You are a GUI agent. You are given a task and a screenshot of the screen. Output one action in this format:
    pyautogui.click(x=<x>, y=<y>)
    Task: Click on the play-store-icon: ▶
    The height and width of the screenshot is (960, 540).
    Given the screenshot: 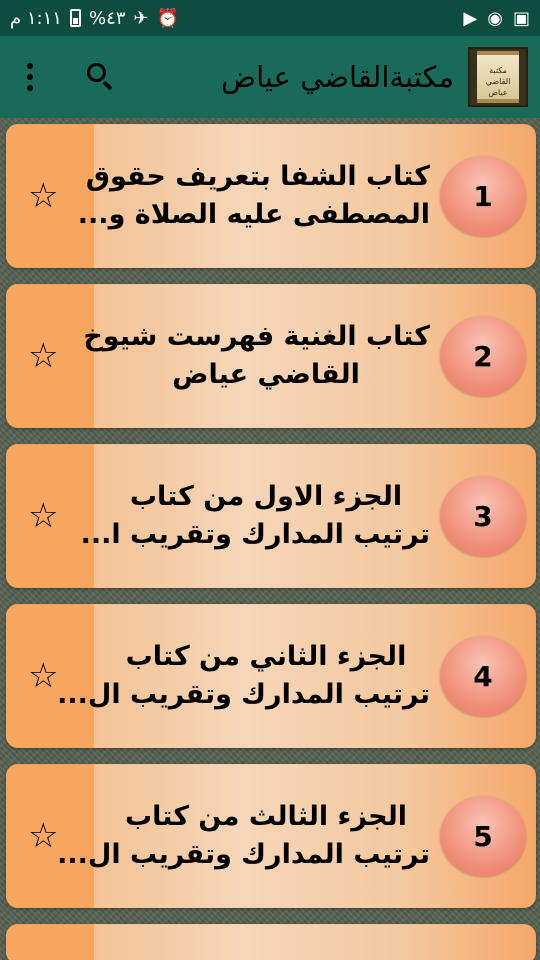 What is the action you would take?
    pyautogui.click(x=470, y=18)
    